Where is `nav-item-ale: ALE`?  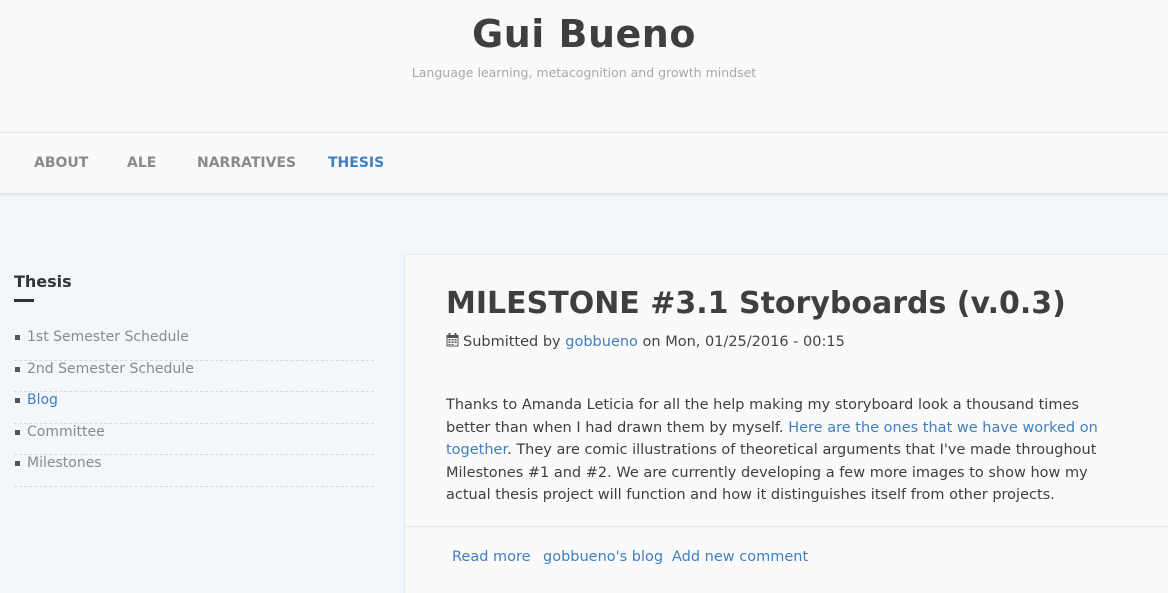 nav-item-ale: ALE is located at coordinates (141, 163).